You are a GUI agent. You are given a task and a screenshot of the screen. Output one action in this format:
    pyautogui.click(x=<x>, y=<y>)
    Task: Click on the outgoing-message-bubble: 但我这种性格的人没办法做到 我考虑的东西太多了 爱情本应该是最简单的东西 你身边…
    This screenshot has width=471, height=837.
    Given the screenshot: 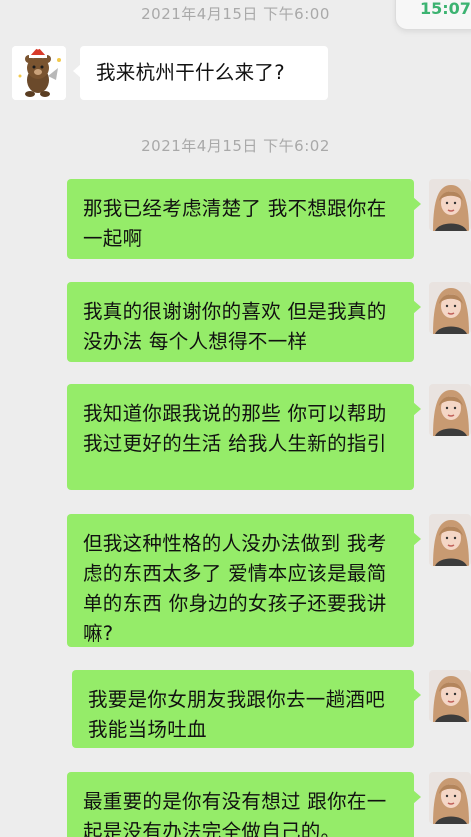 What is the action you would take?
    pyautogui.click(x=244, y=580)
    